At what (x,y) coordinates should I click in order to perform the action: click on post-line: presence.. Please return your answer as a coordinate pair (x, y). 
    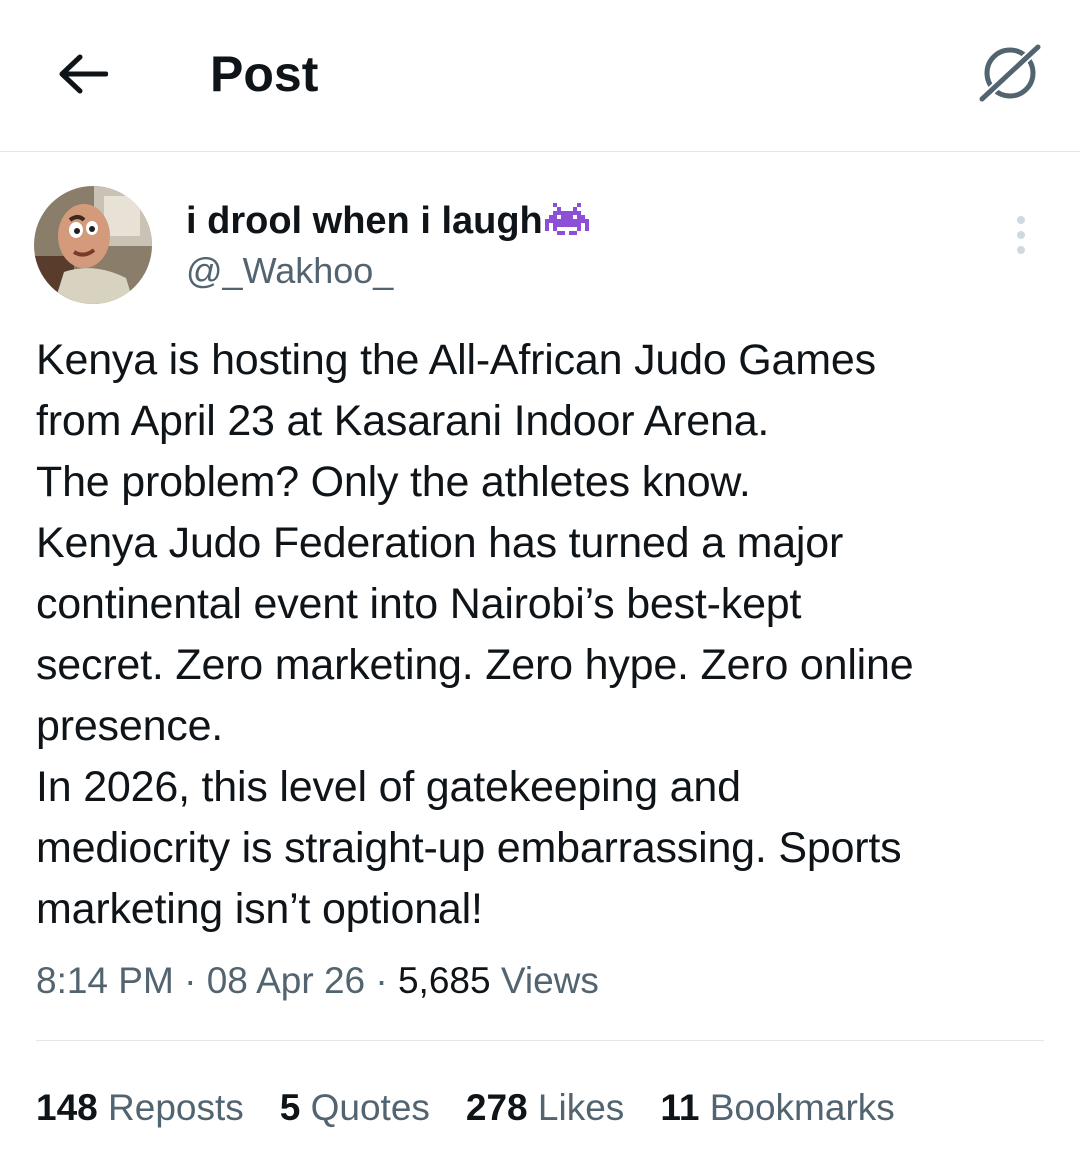
    Looking at the image, I should click on (130, 726).